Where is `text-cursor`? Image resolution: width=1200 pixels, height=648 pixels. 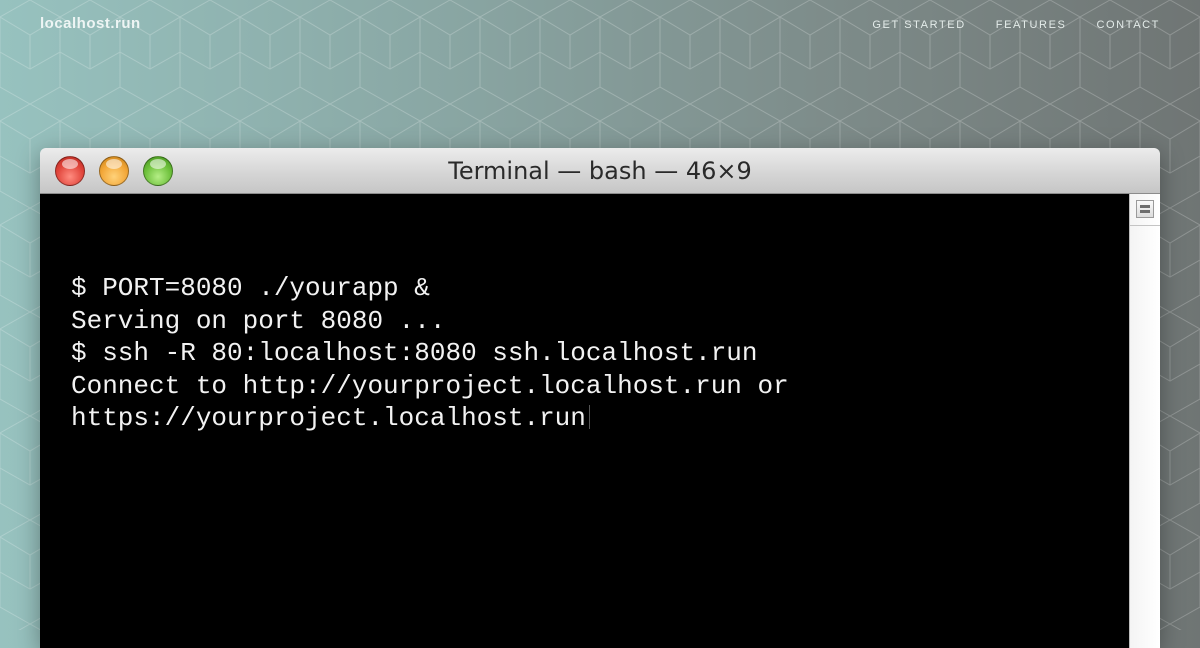
text-cursor is located at coordinates (589, 417).